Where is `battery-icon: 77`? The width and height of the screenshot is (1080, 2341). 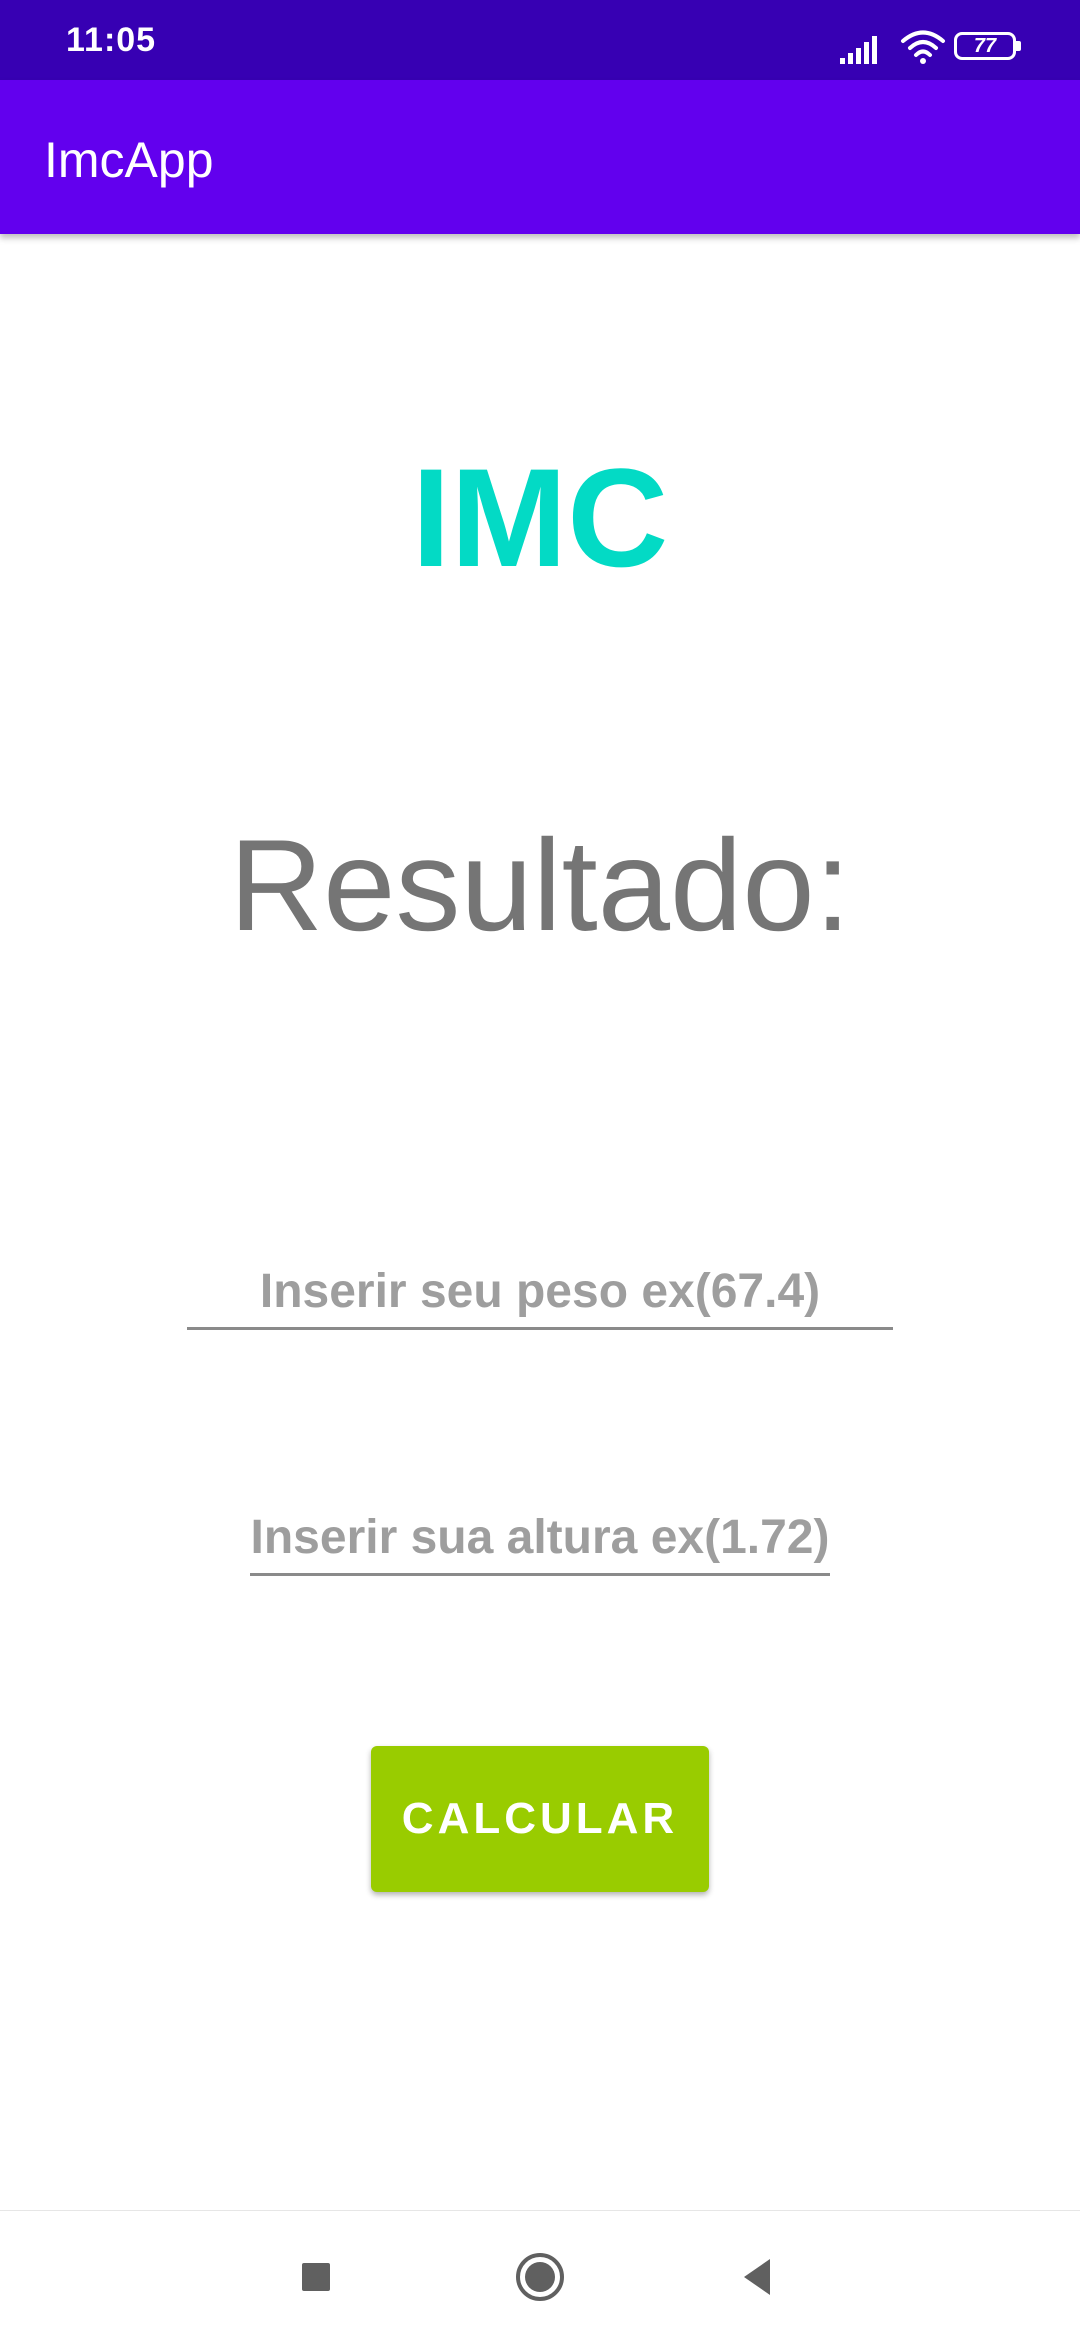
battery-icon: 77 is located at coordinates (987, 46).